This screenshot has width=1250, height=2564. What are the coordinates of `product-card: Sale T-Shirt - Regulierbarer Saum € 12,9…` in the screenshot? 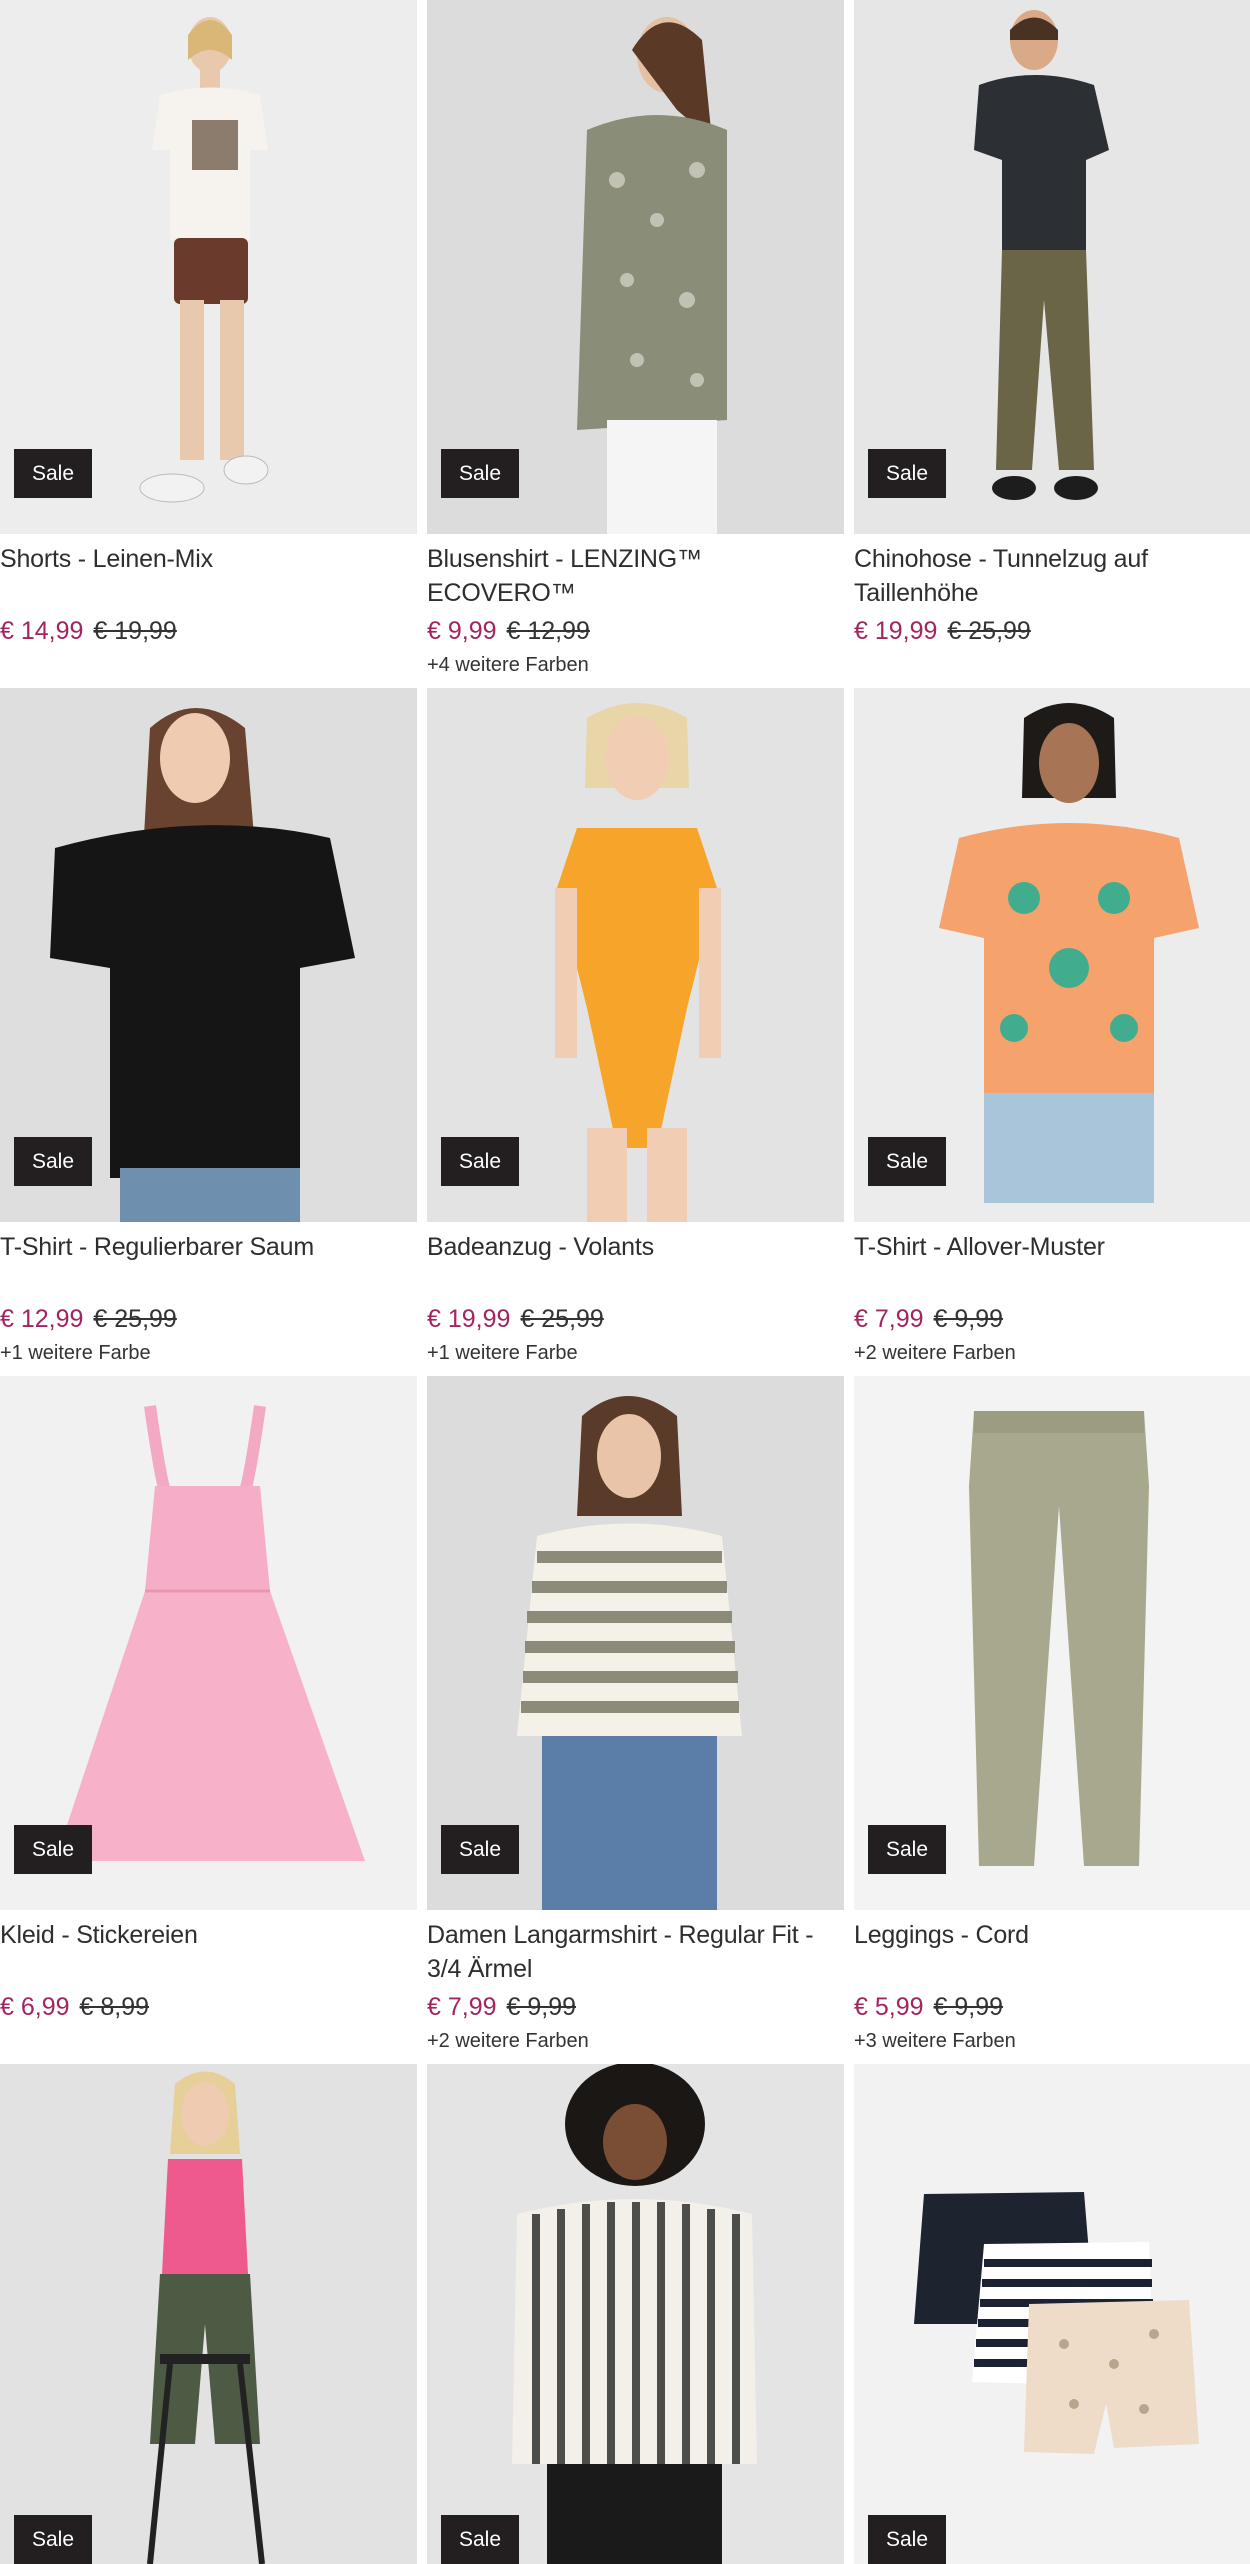 It's located at (208, 1032).